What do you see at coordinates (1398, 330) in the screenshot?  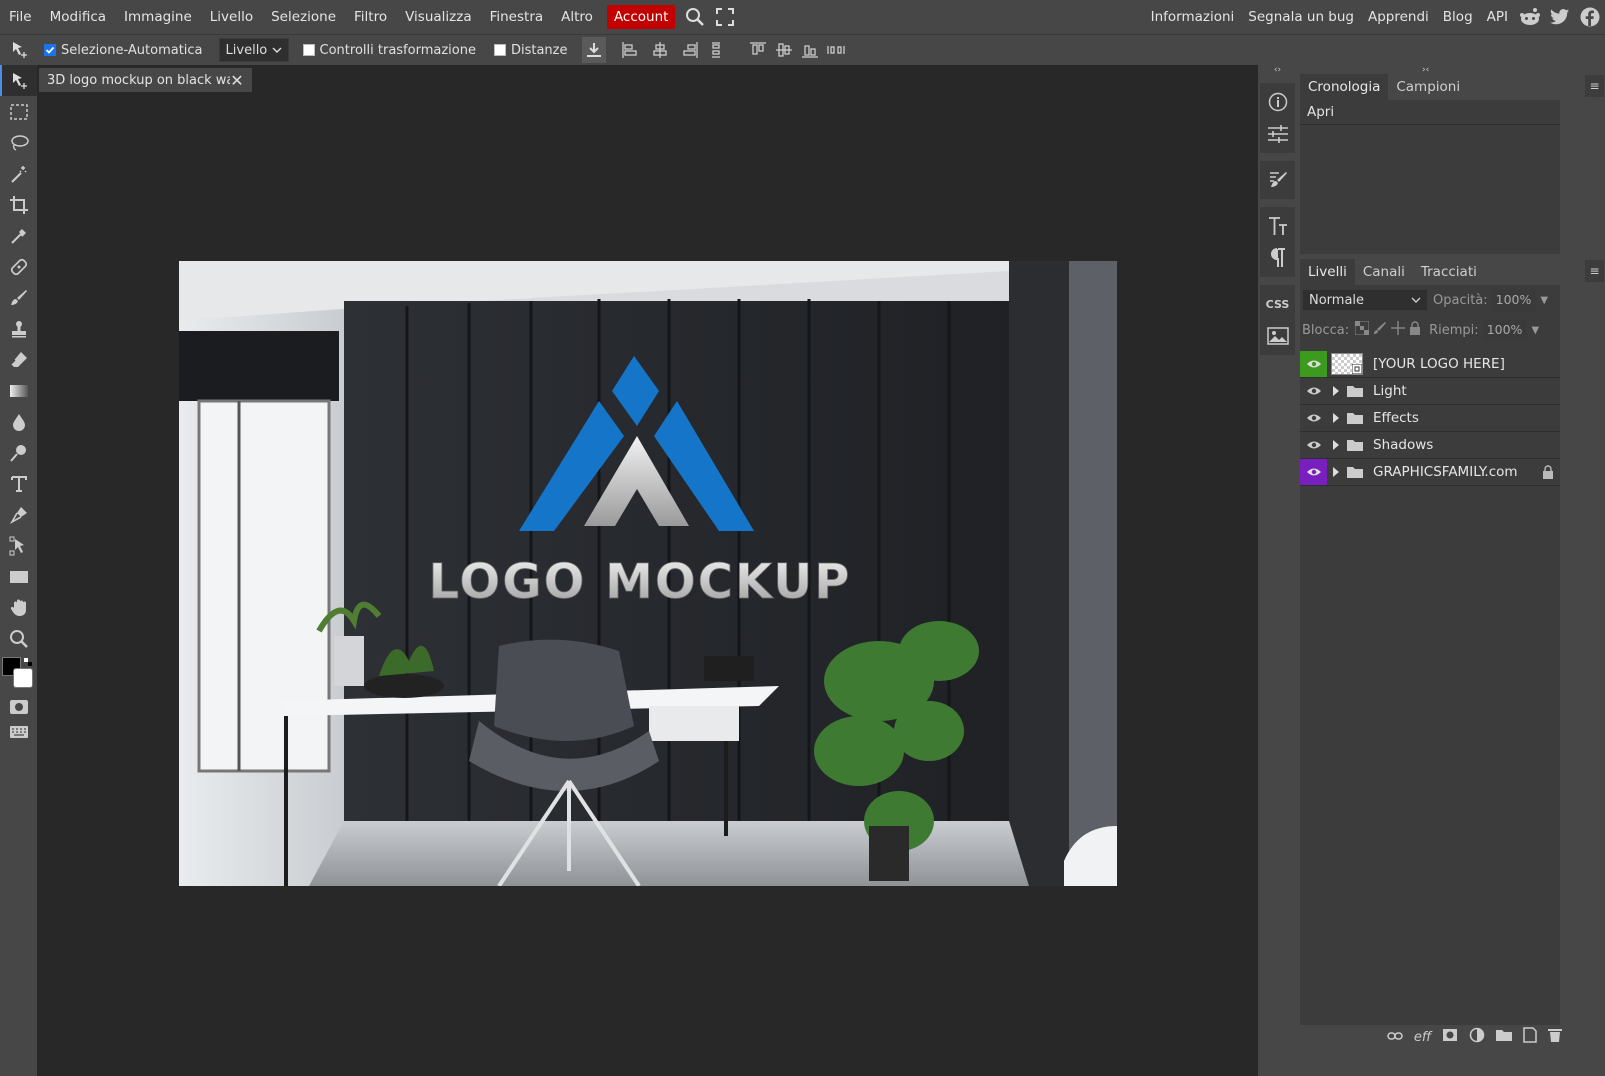 I see `lock-position-icon` at bounding box center [1398, 330].